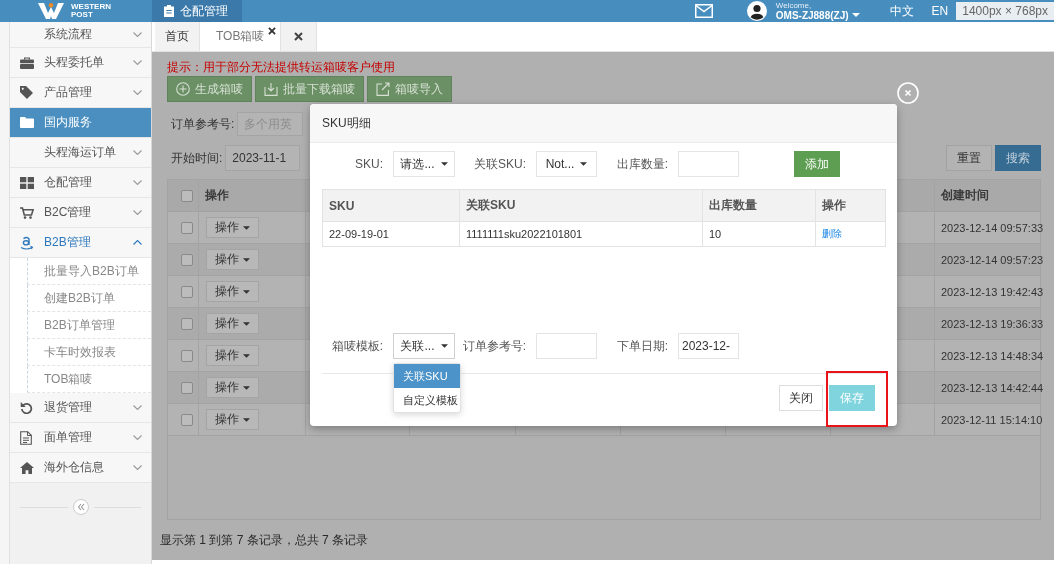 The width and height of the screenshot is (1054, 564). What do you see at coordinates (369, 164) in the screenshot?
I see `field-label: SKU:` at bounding box center [369, 164].